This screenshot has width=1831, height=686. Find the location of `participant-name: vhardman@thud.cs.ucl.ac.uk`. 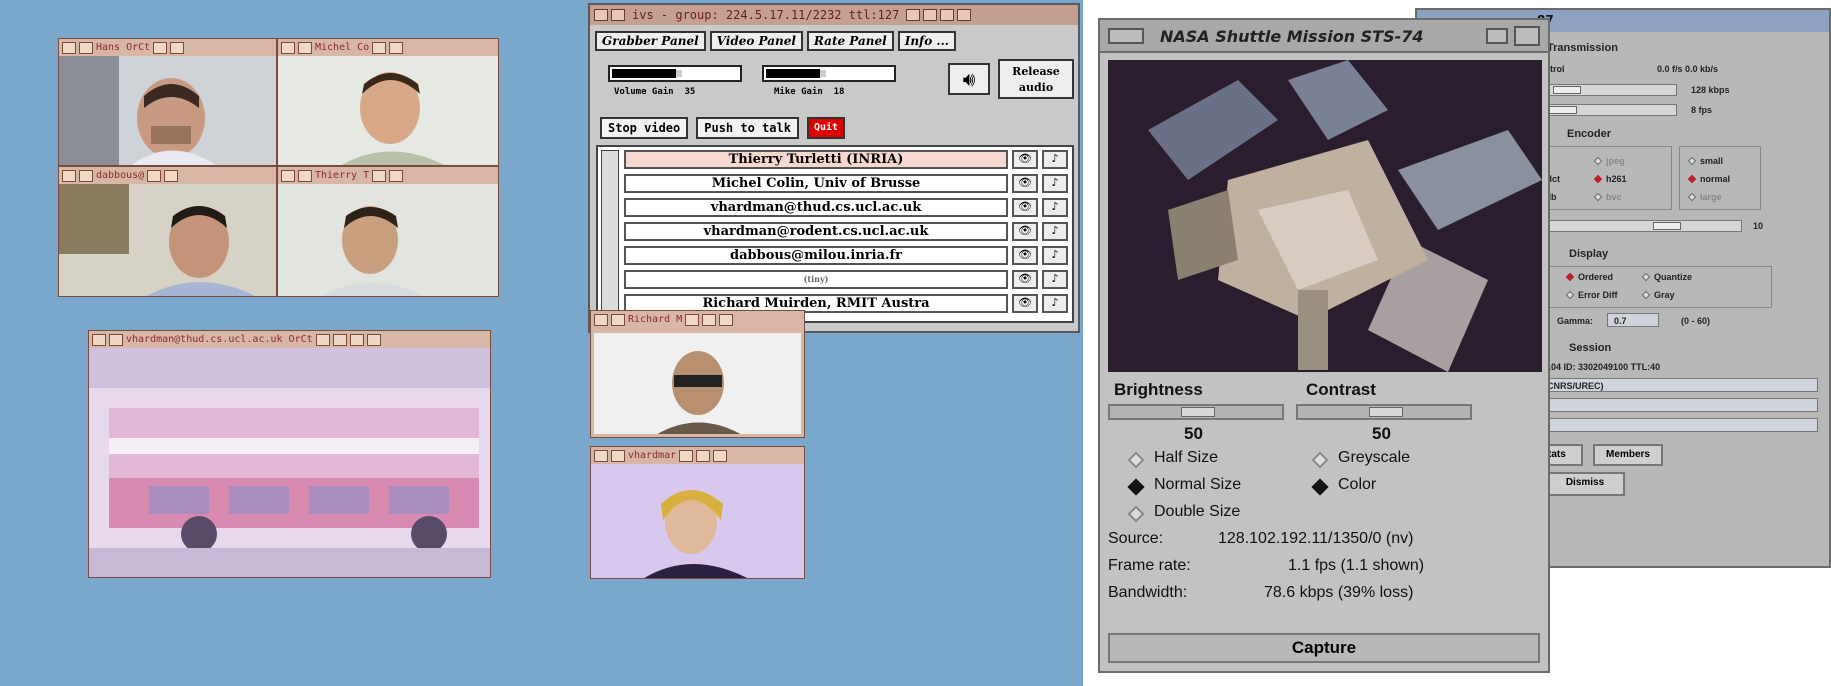

participant-name: vhardman@thud.cs.ucl.ac.uk is located at coordinates (816, 207).